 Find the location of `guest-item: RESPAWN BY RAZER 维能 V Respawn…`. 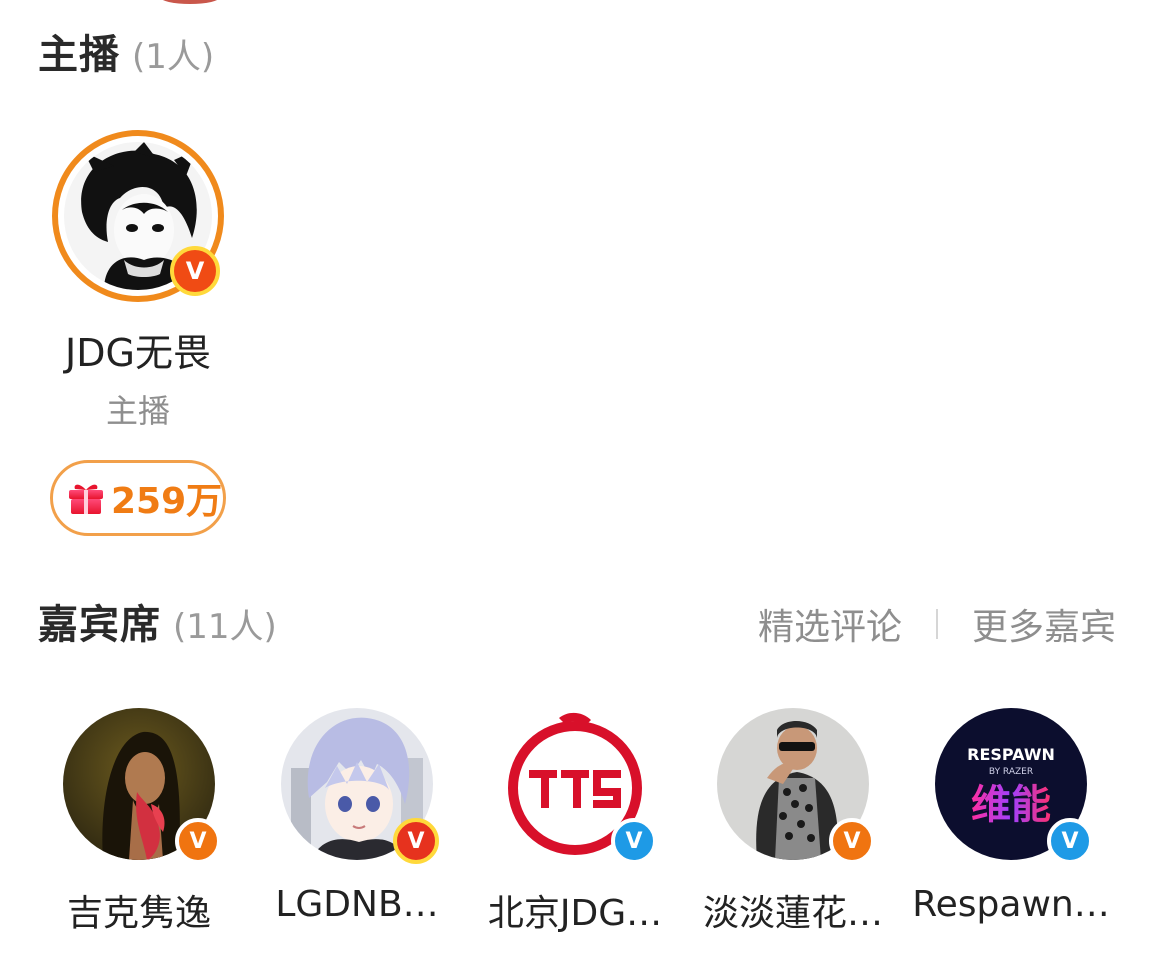

guest-item: RESPAWN BY RAZER 维能 V Respawn… is located at coordinates (1011, 816).